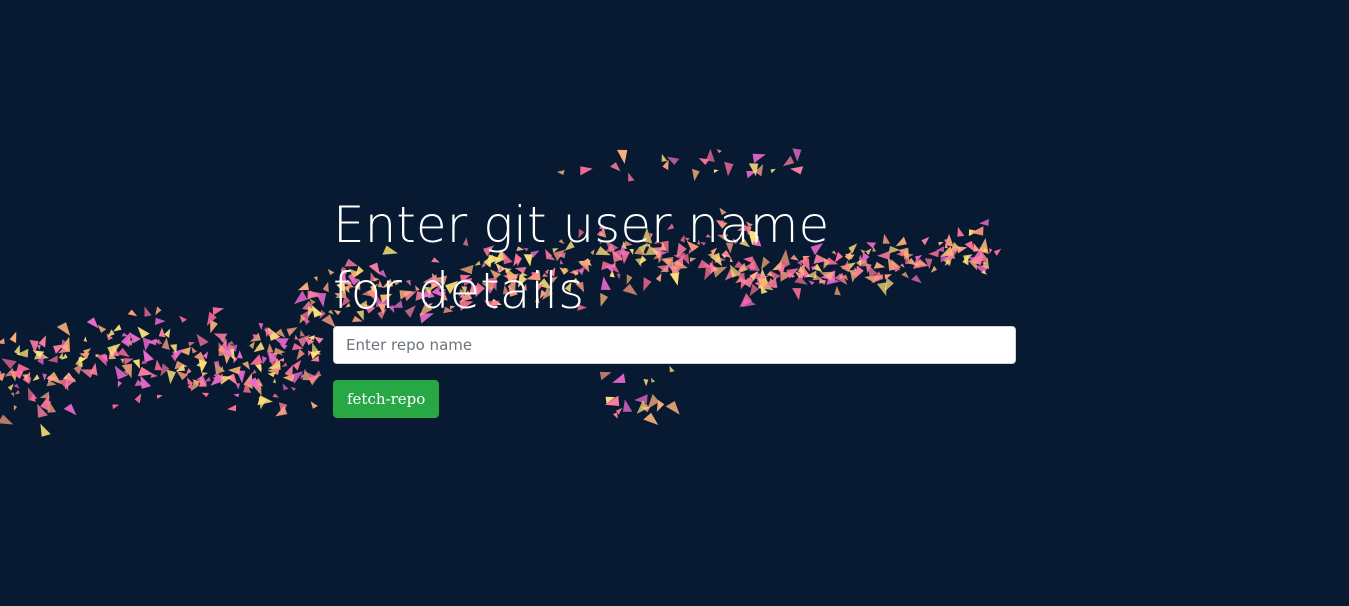 Image resolution: width=1349 pixels, height=606 pixels. What do you see at coordinates (674, 345) in the screenshot?
I see `repo-name-input` at bounding box center [674, 345].